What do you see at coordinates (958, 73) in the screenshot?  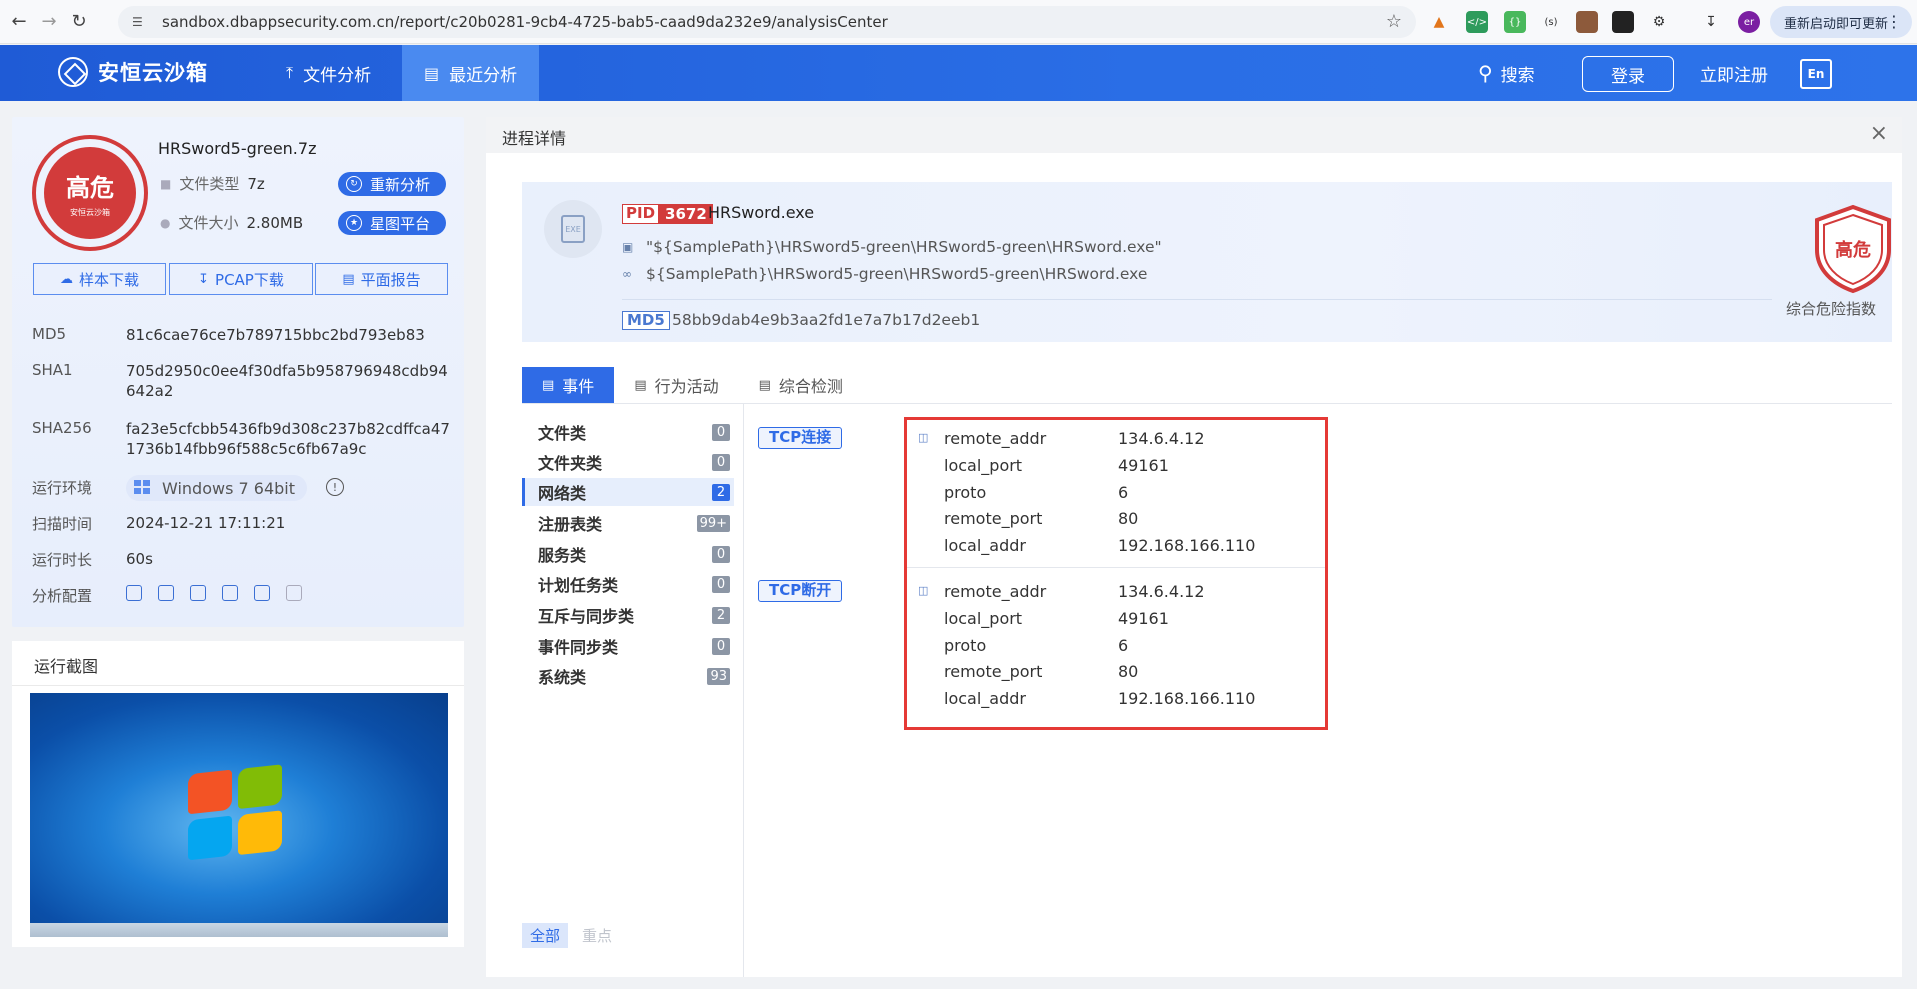 I see `app-header: 安恒云沙箱 ⤒ 文件分析 ▤ 最近分析 ⚲ 搜索 登录 立即注册 En` at bounding box center [958, 73].